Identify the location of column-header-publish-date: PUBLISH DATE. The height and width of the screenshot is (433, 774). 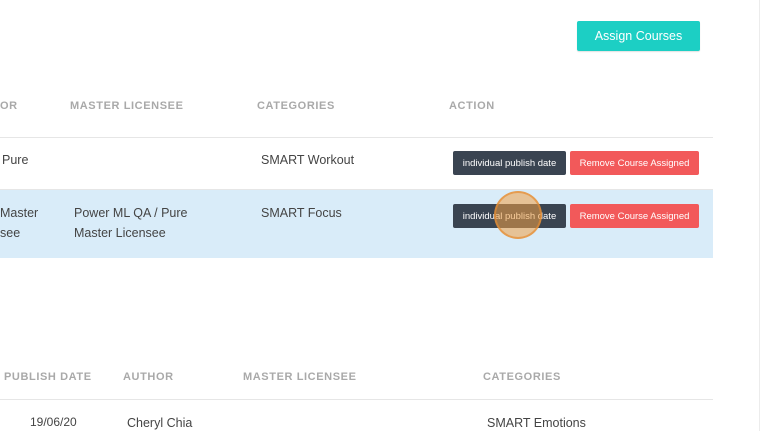
(48, 377).